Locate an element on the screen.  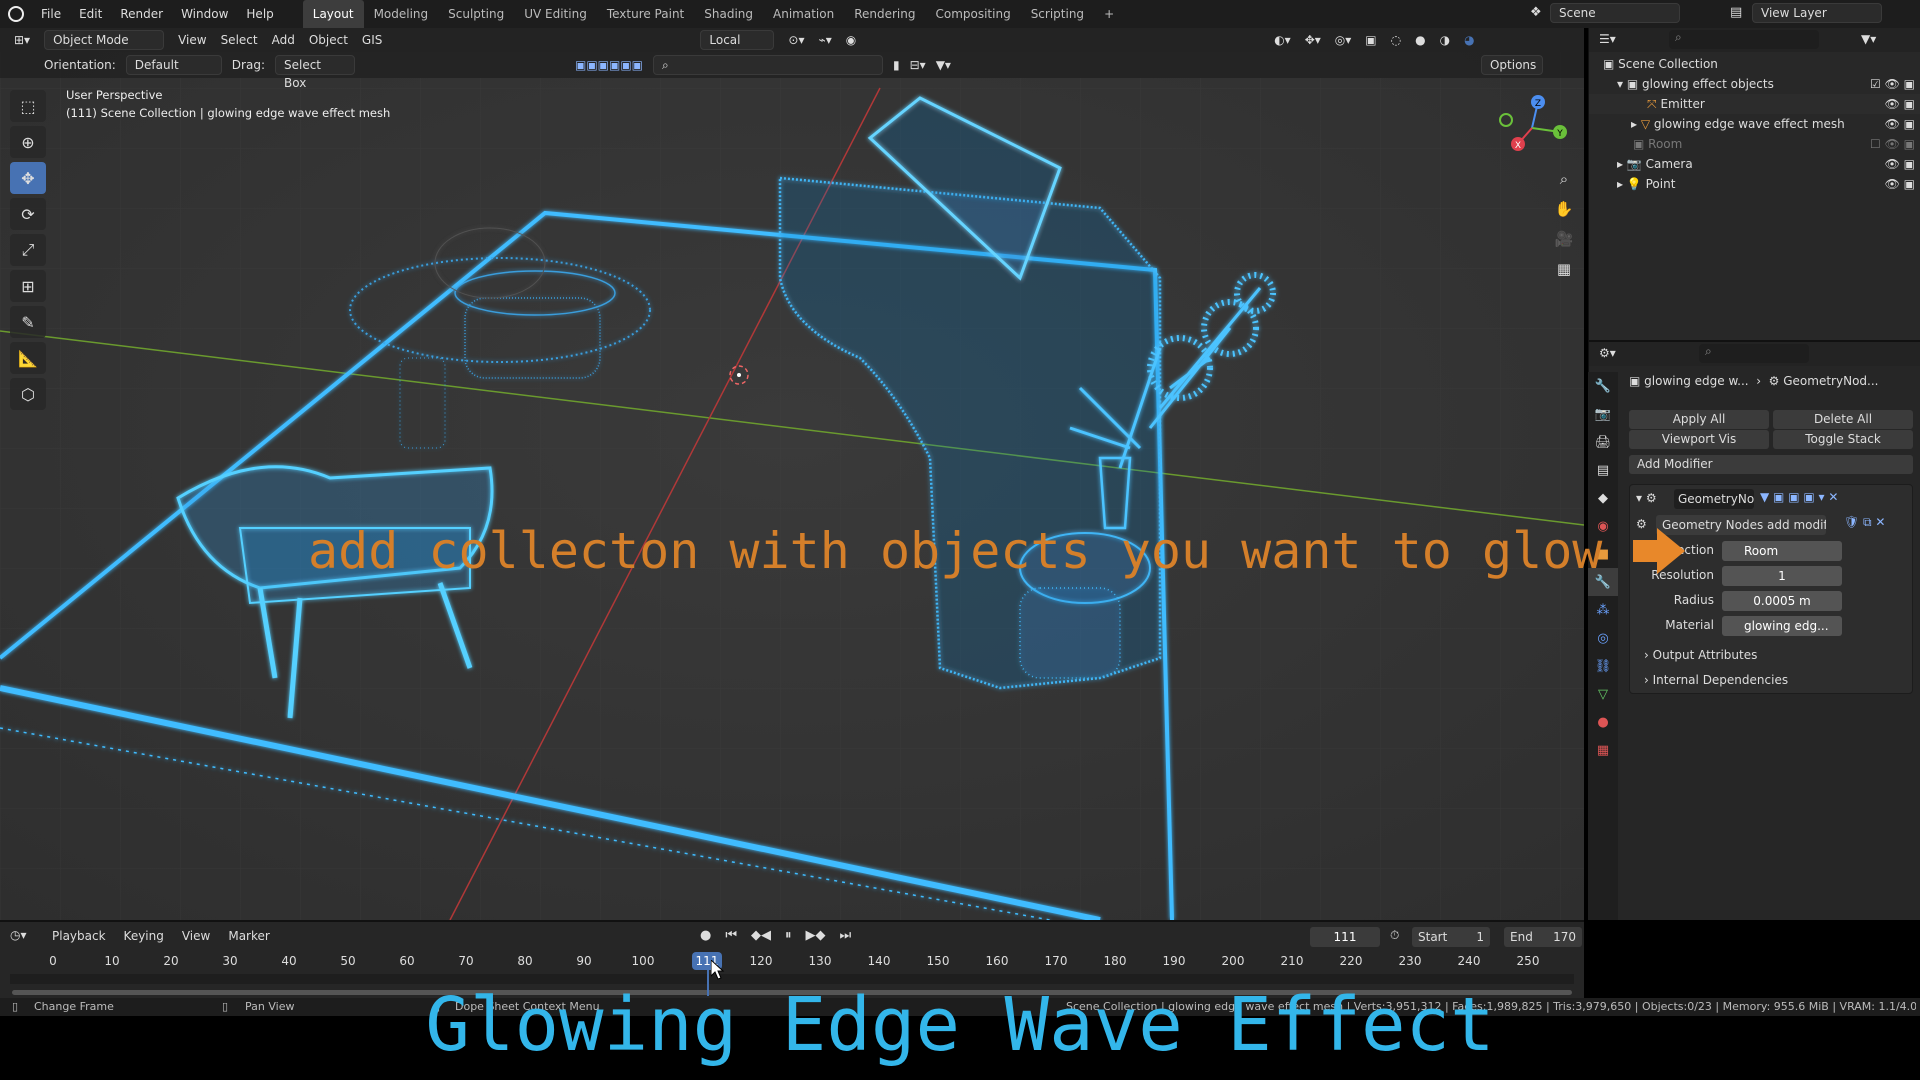
workspace-tab-layout: Layout is located at coordinates (333, 14).